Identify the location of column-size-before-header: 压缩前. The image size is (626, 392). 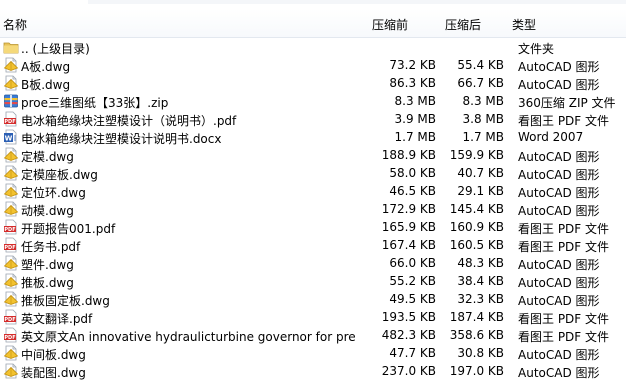
(390, 24).